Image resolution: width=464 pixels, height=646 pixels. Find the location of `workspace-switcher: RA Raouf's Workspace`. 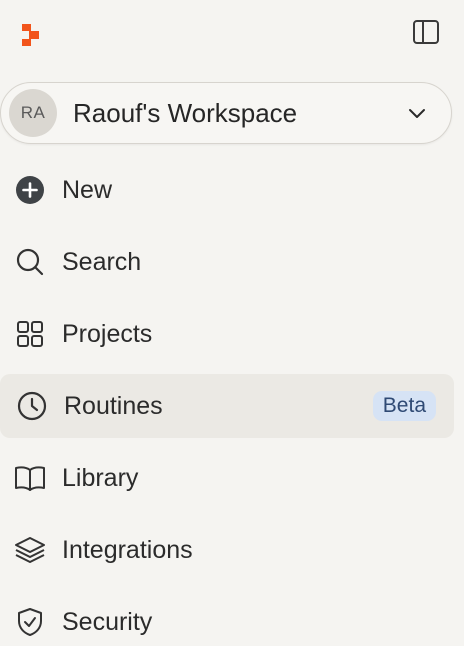

workspace-switcher: RA Raouf's Workspace is located at coordinates (226, 113).